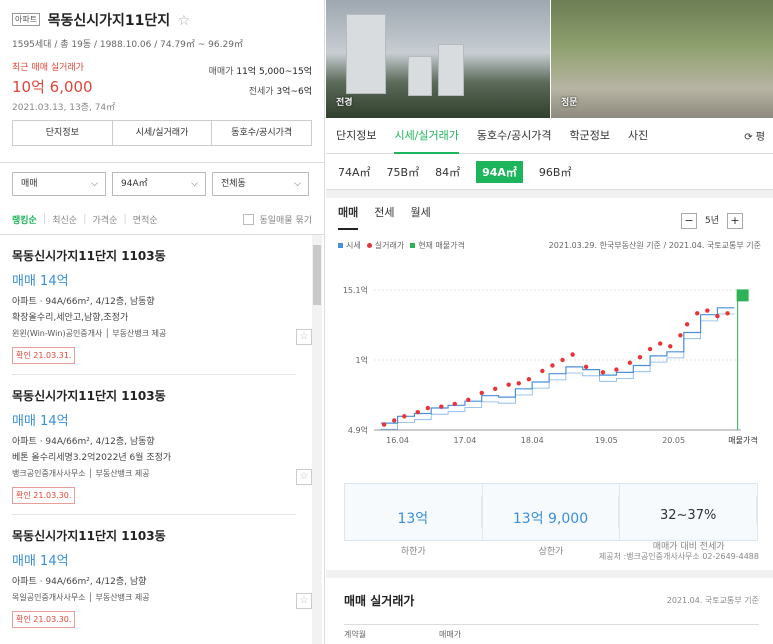  Describe the element at coordinates (81, 473) in the screenshot. I see `listing-agent: 뱅크공인중개사사무소 │ 부동산뱅크 제공` at that location.